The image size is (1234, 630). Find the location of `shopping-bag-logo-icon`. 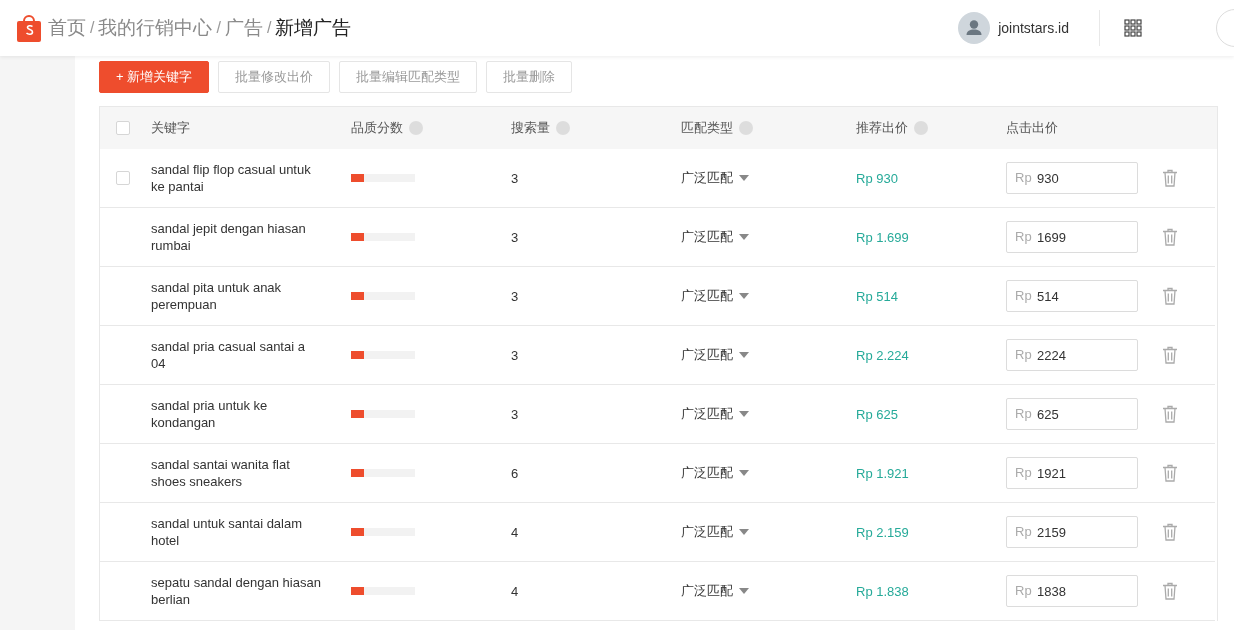

shopping-bag-logo-icon is located at coordinates (29, 28).